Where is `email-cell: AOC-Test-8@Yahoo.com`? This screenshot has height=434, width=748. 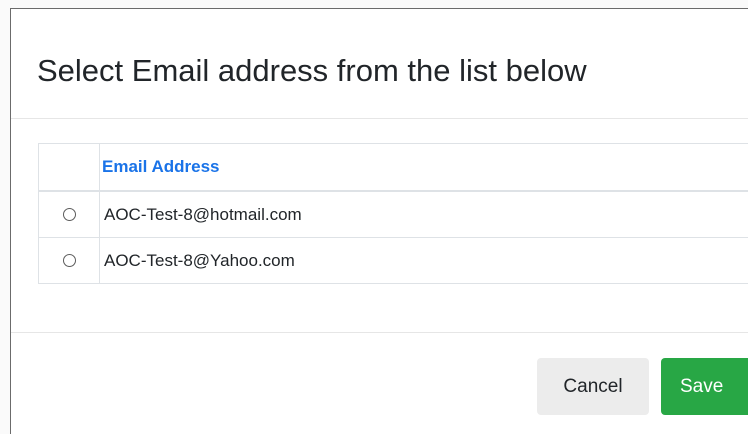 email-cell: AOC-Test-8@Yahoo.com is located at coordinates (423, 260).